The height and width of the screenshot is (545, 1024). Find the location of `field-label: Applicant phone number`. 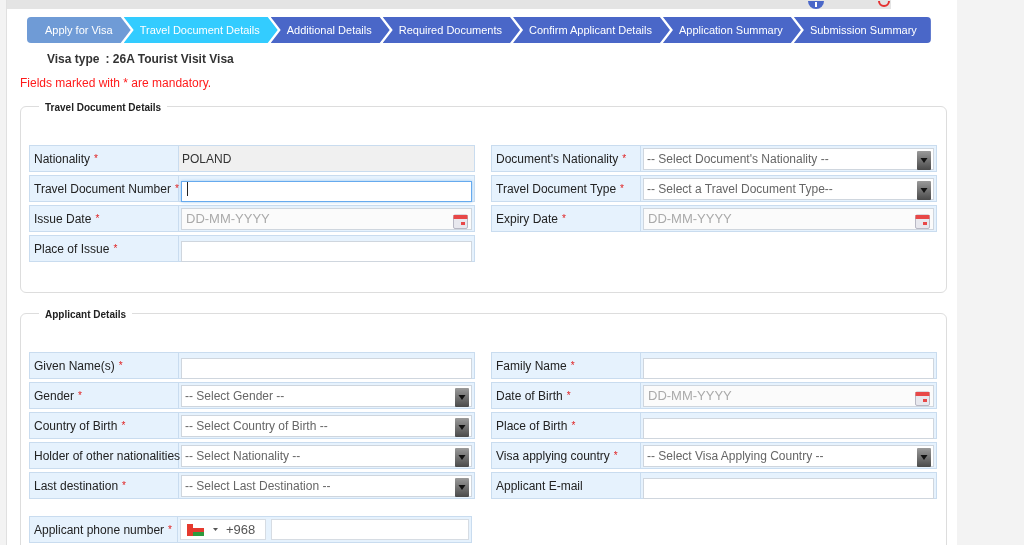

field-label: Applicant phone number is located at coordinates (99, 530).